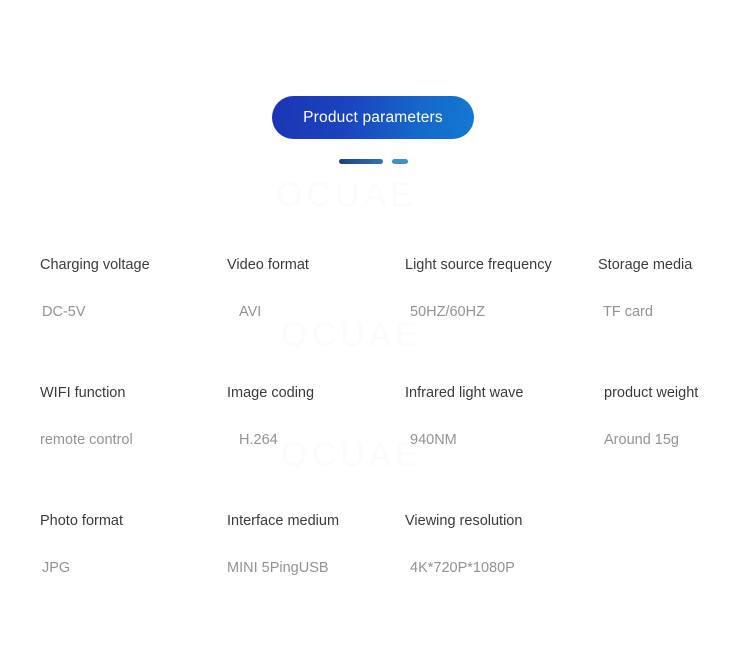 The image size is (750, 672). Describe the element at coordinates (258, 439) in the screenshot. I see `spec-value: H.264` at that location.